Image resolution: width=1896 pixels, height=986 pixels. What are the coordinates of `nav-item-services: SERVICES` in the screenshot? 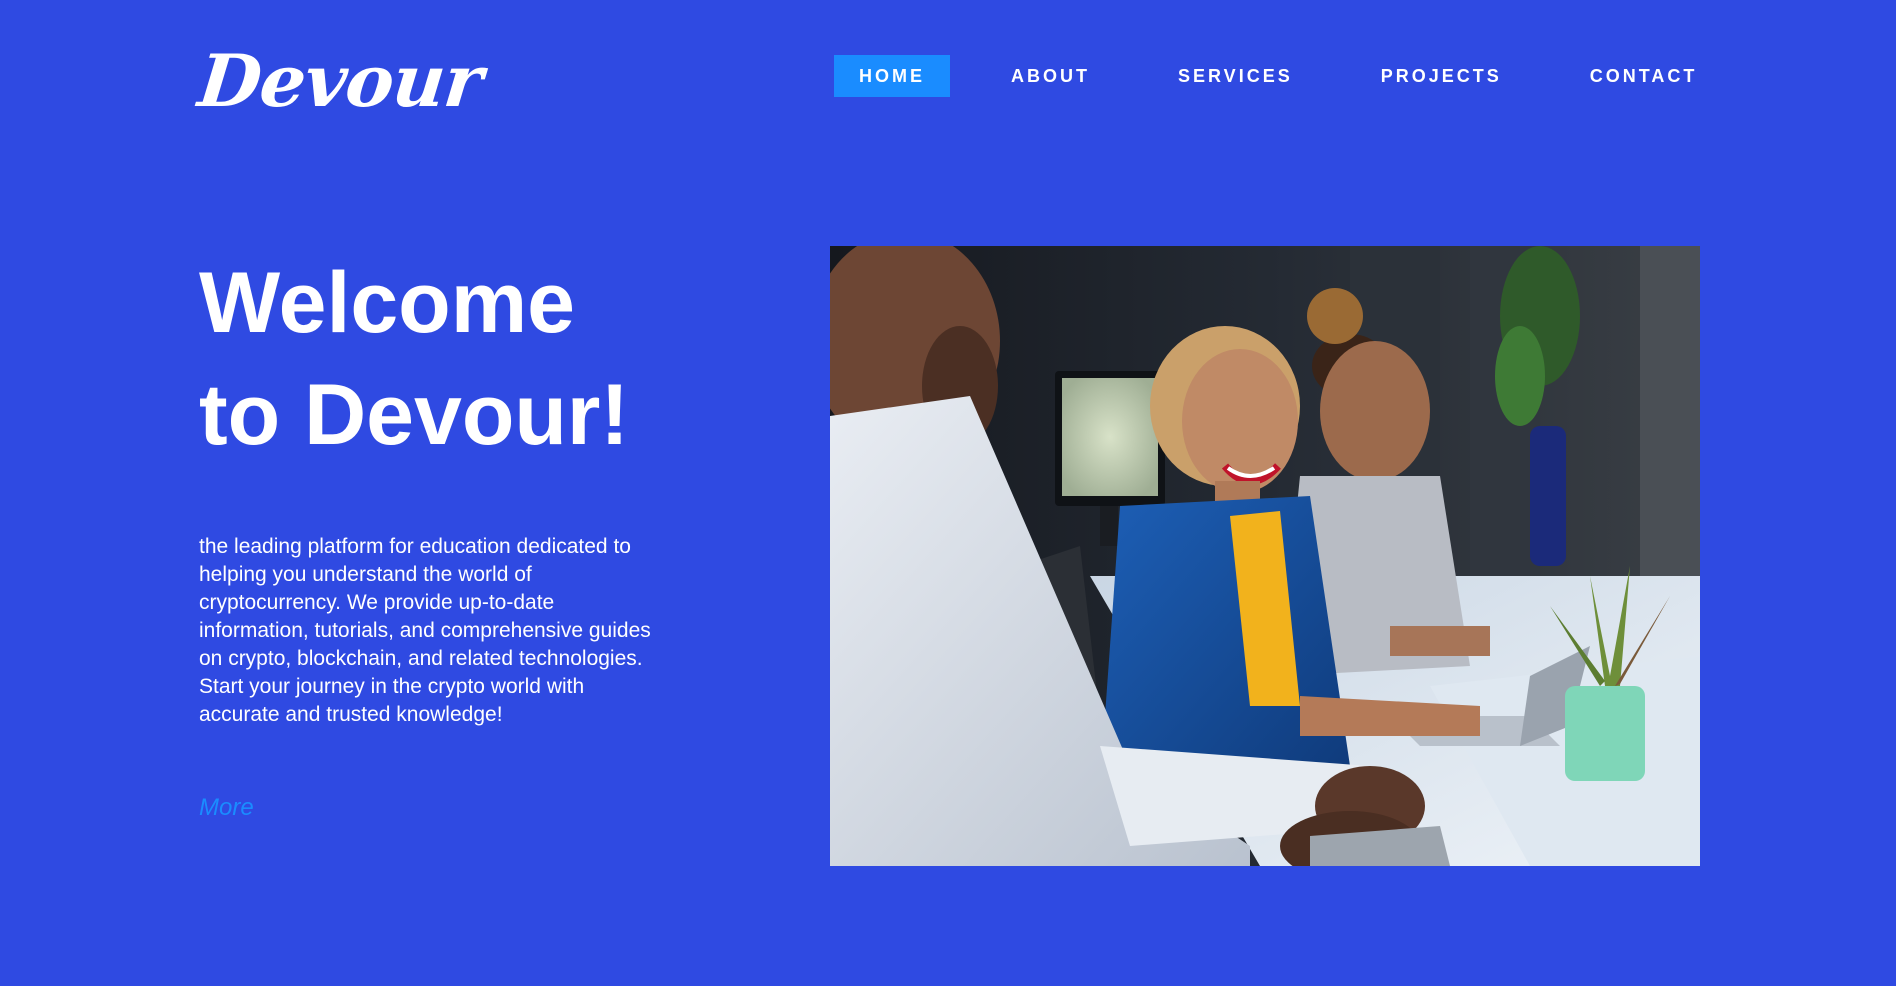 It's located at (1235, 76).